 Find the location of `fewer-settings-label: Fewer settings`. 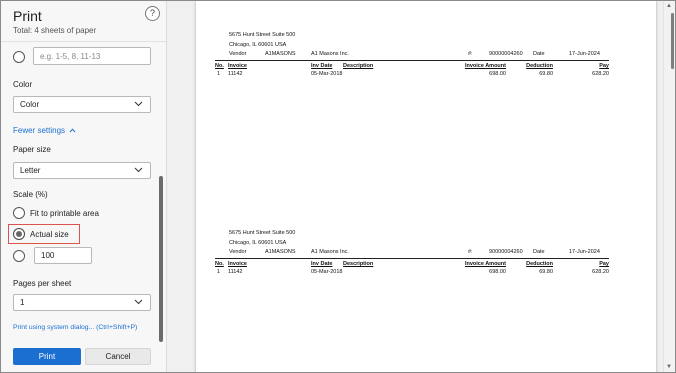

fewer-settings-label: Fewer settings is located at coordinates (39, 130).